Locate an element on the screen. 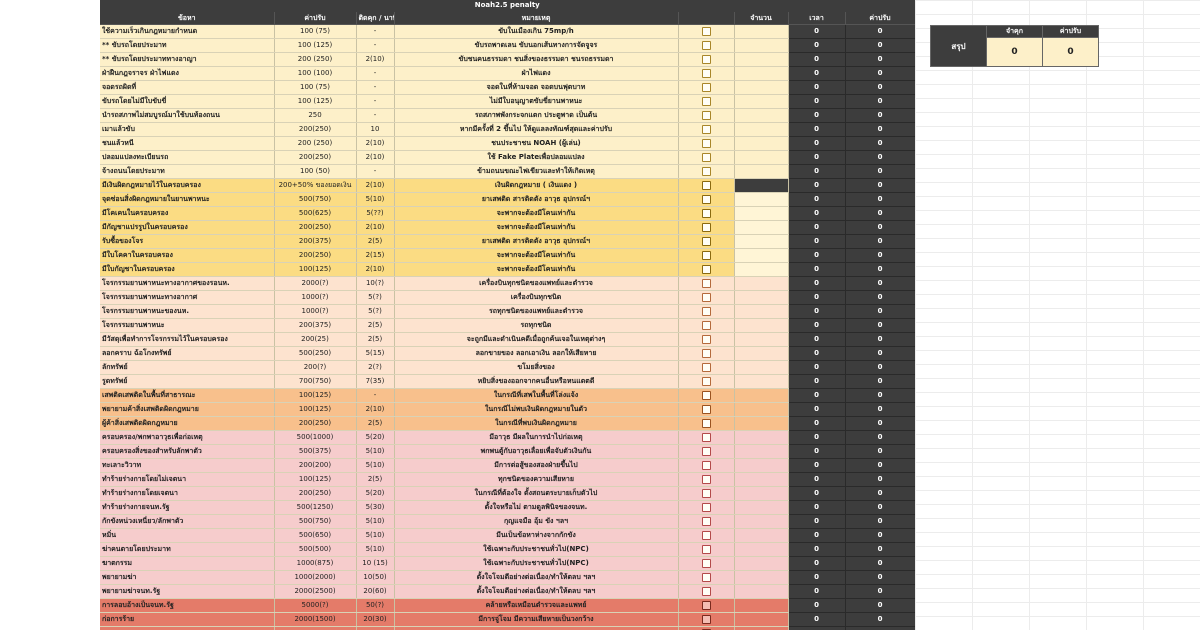 The image size is (1200, 630). fine-cell: 2000(?) is located at coordinates (315, 283).